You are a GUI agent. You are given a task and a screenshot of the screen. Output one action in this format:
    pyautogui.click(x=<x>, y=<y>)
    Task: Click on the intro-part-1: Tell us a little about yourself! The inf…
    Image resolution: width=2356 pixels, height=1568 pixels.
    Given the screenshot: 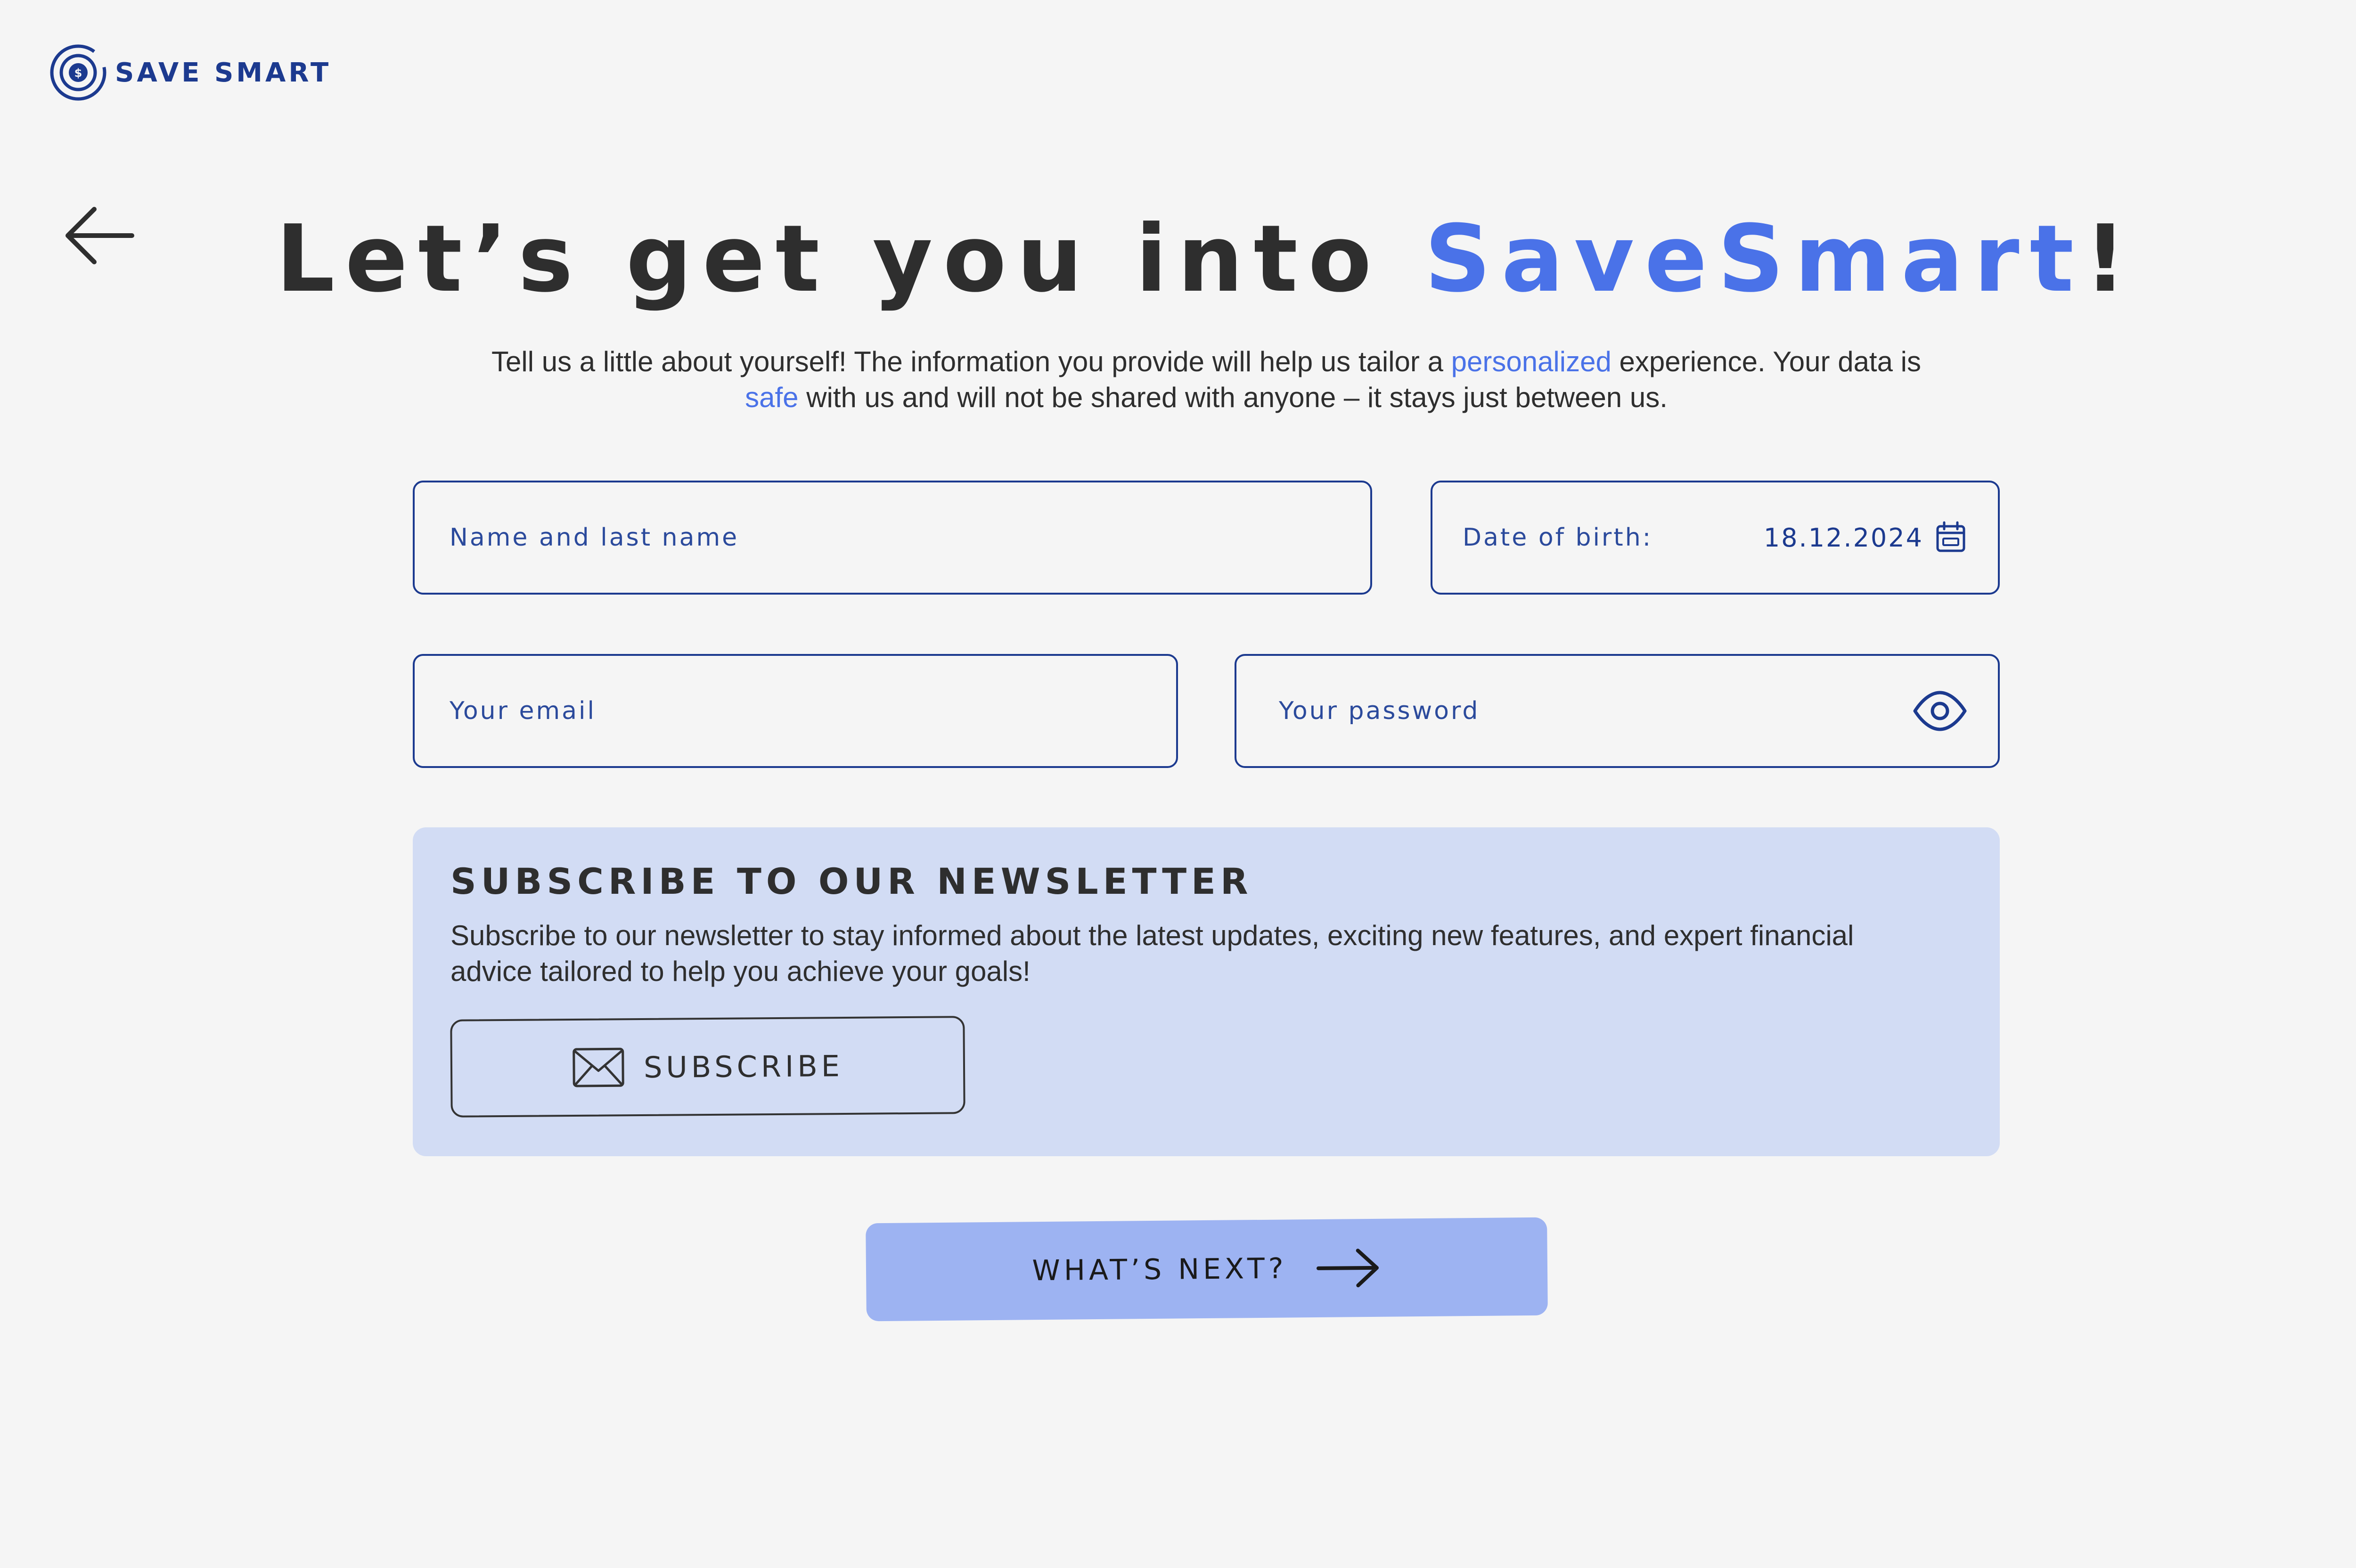 What is the action you would take?
    pyautogui.click(x=971, y=361)
    